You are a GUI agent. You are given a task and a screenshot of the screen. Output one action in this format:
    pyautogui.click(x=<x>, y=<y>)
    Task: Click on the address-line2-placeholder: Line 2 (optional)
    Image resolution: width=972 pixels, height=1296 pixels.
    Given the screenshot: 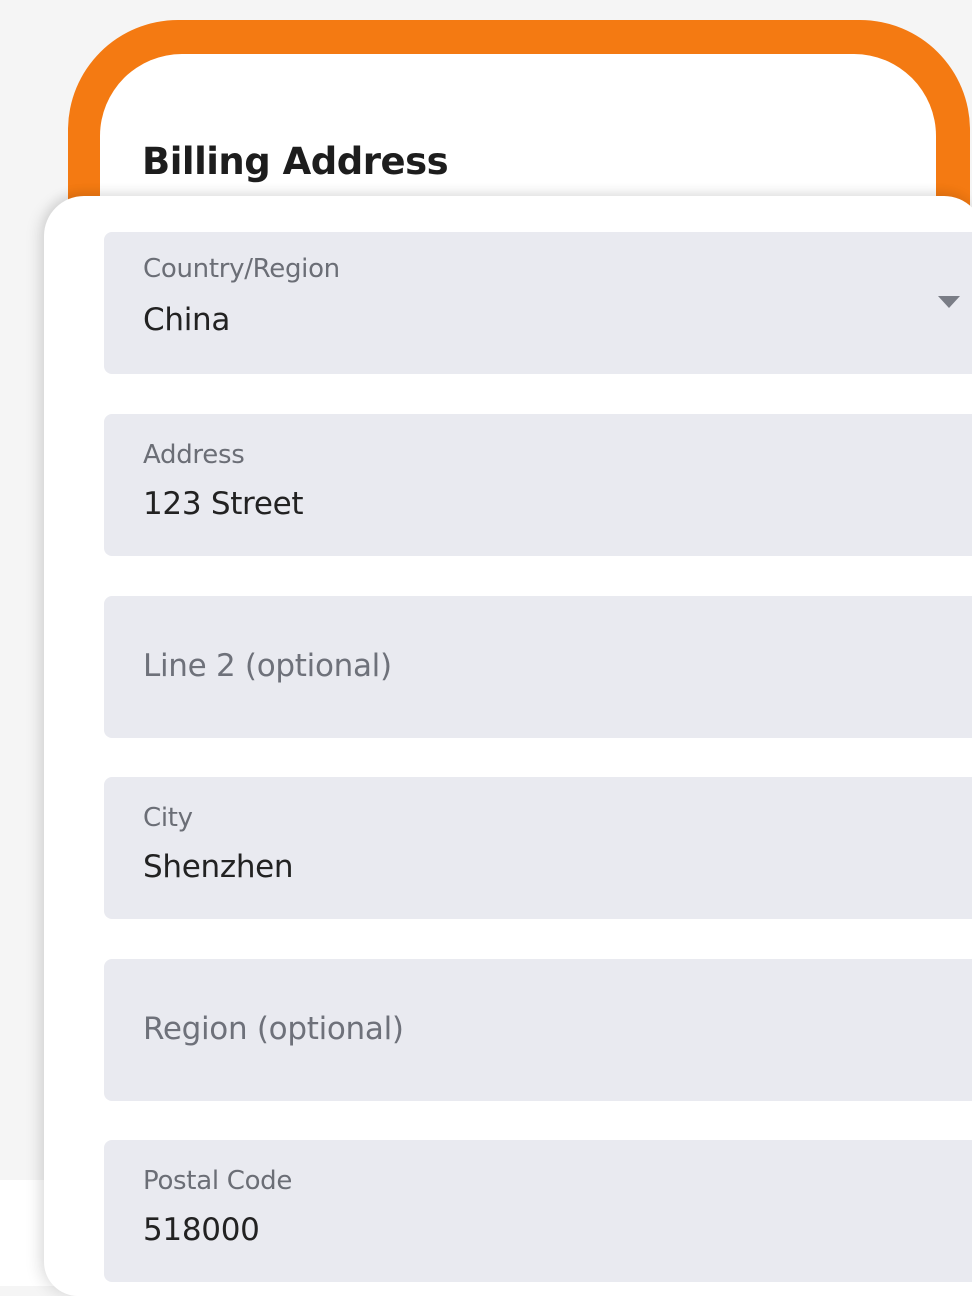 What is the action you would take?
    pyautogui.click(x=267, y=666)
    